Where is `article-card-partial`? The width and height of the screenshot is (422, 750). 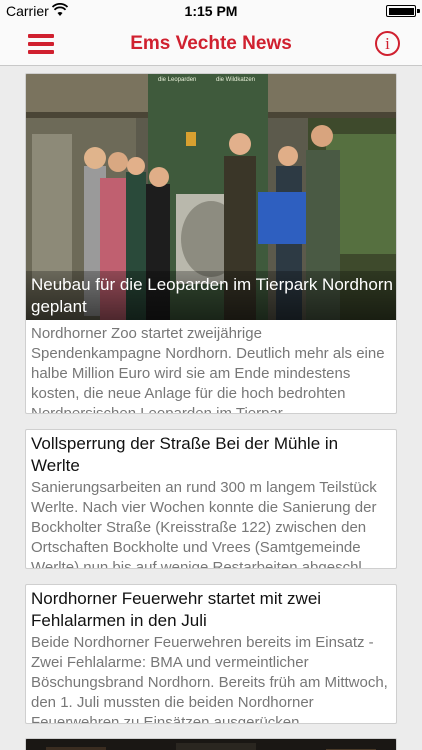
article-card-partial is located at coordinates (211, 744).